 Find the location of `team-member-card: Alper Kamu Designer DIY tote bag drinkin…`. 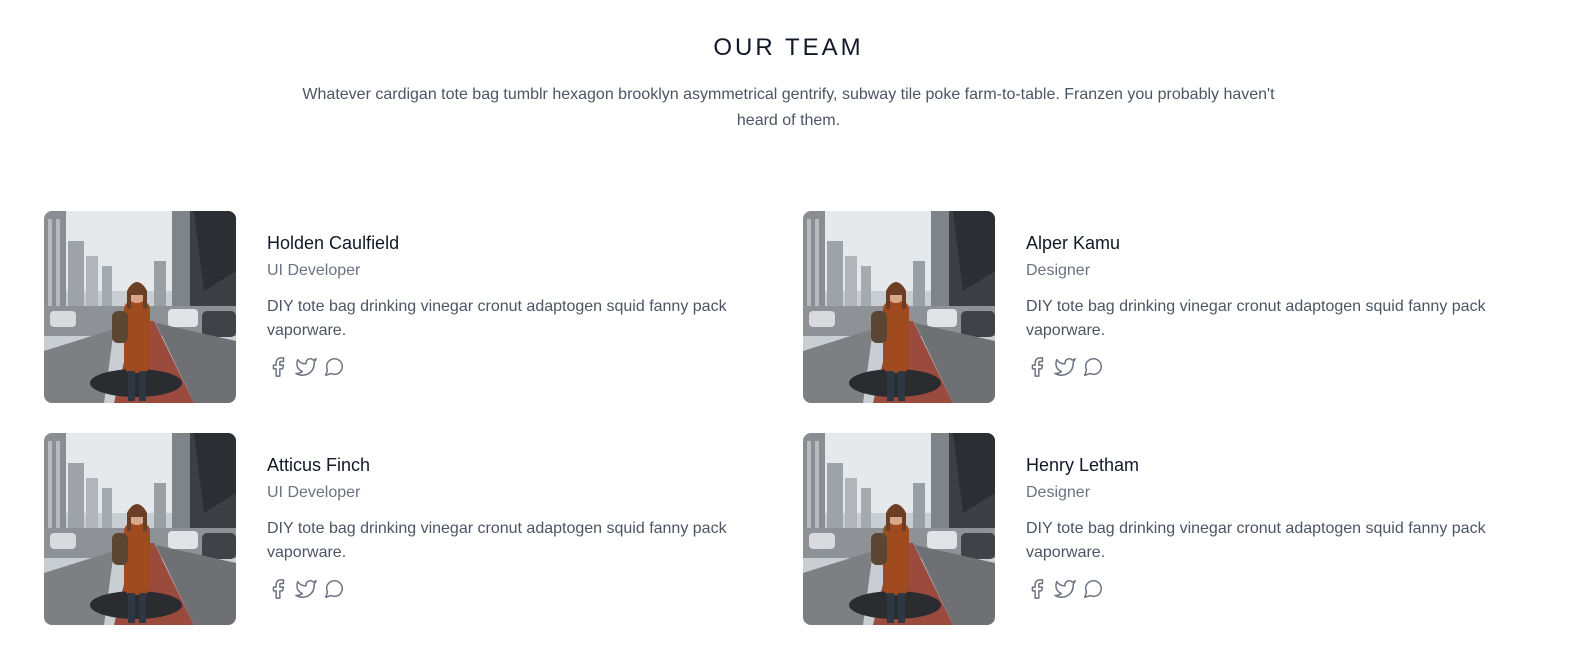

team-member-card: Alper Kamu Designer DIY tote bag drinkin… is located at coordinates (1168, 307).